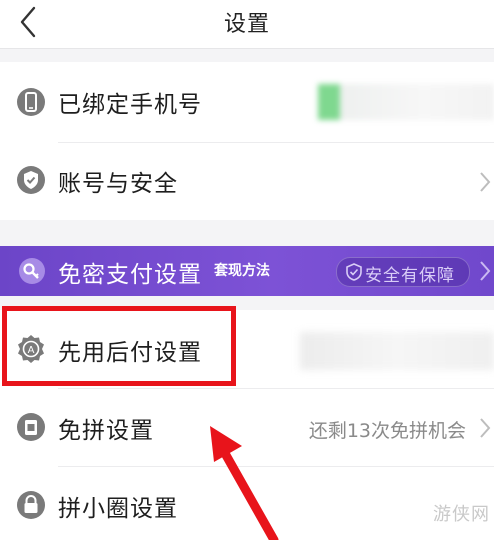 The width and height of the screenshot is (494, 540). I want to click on group-ticket-icon, so click(31, 427).